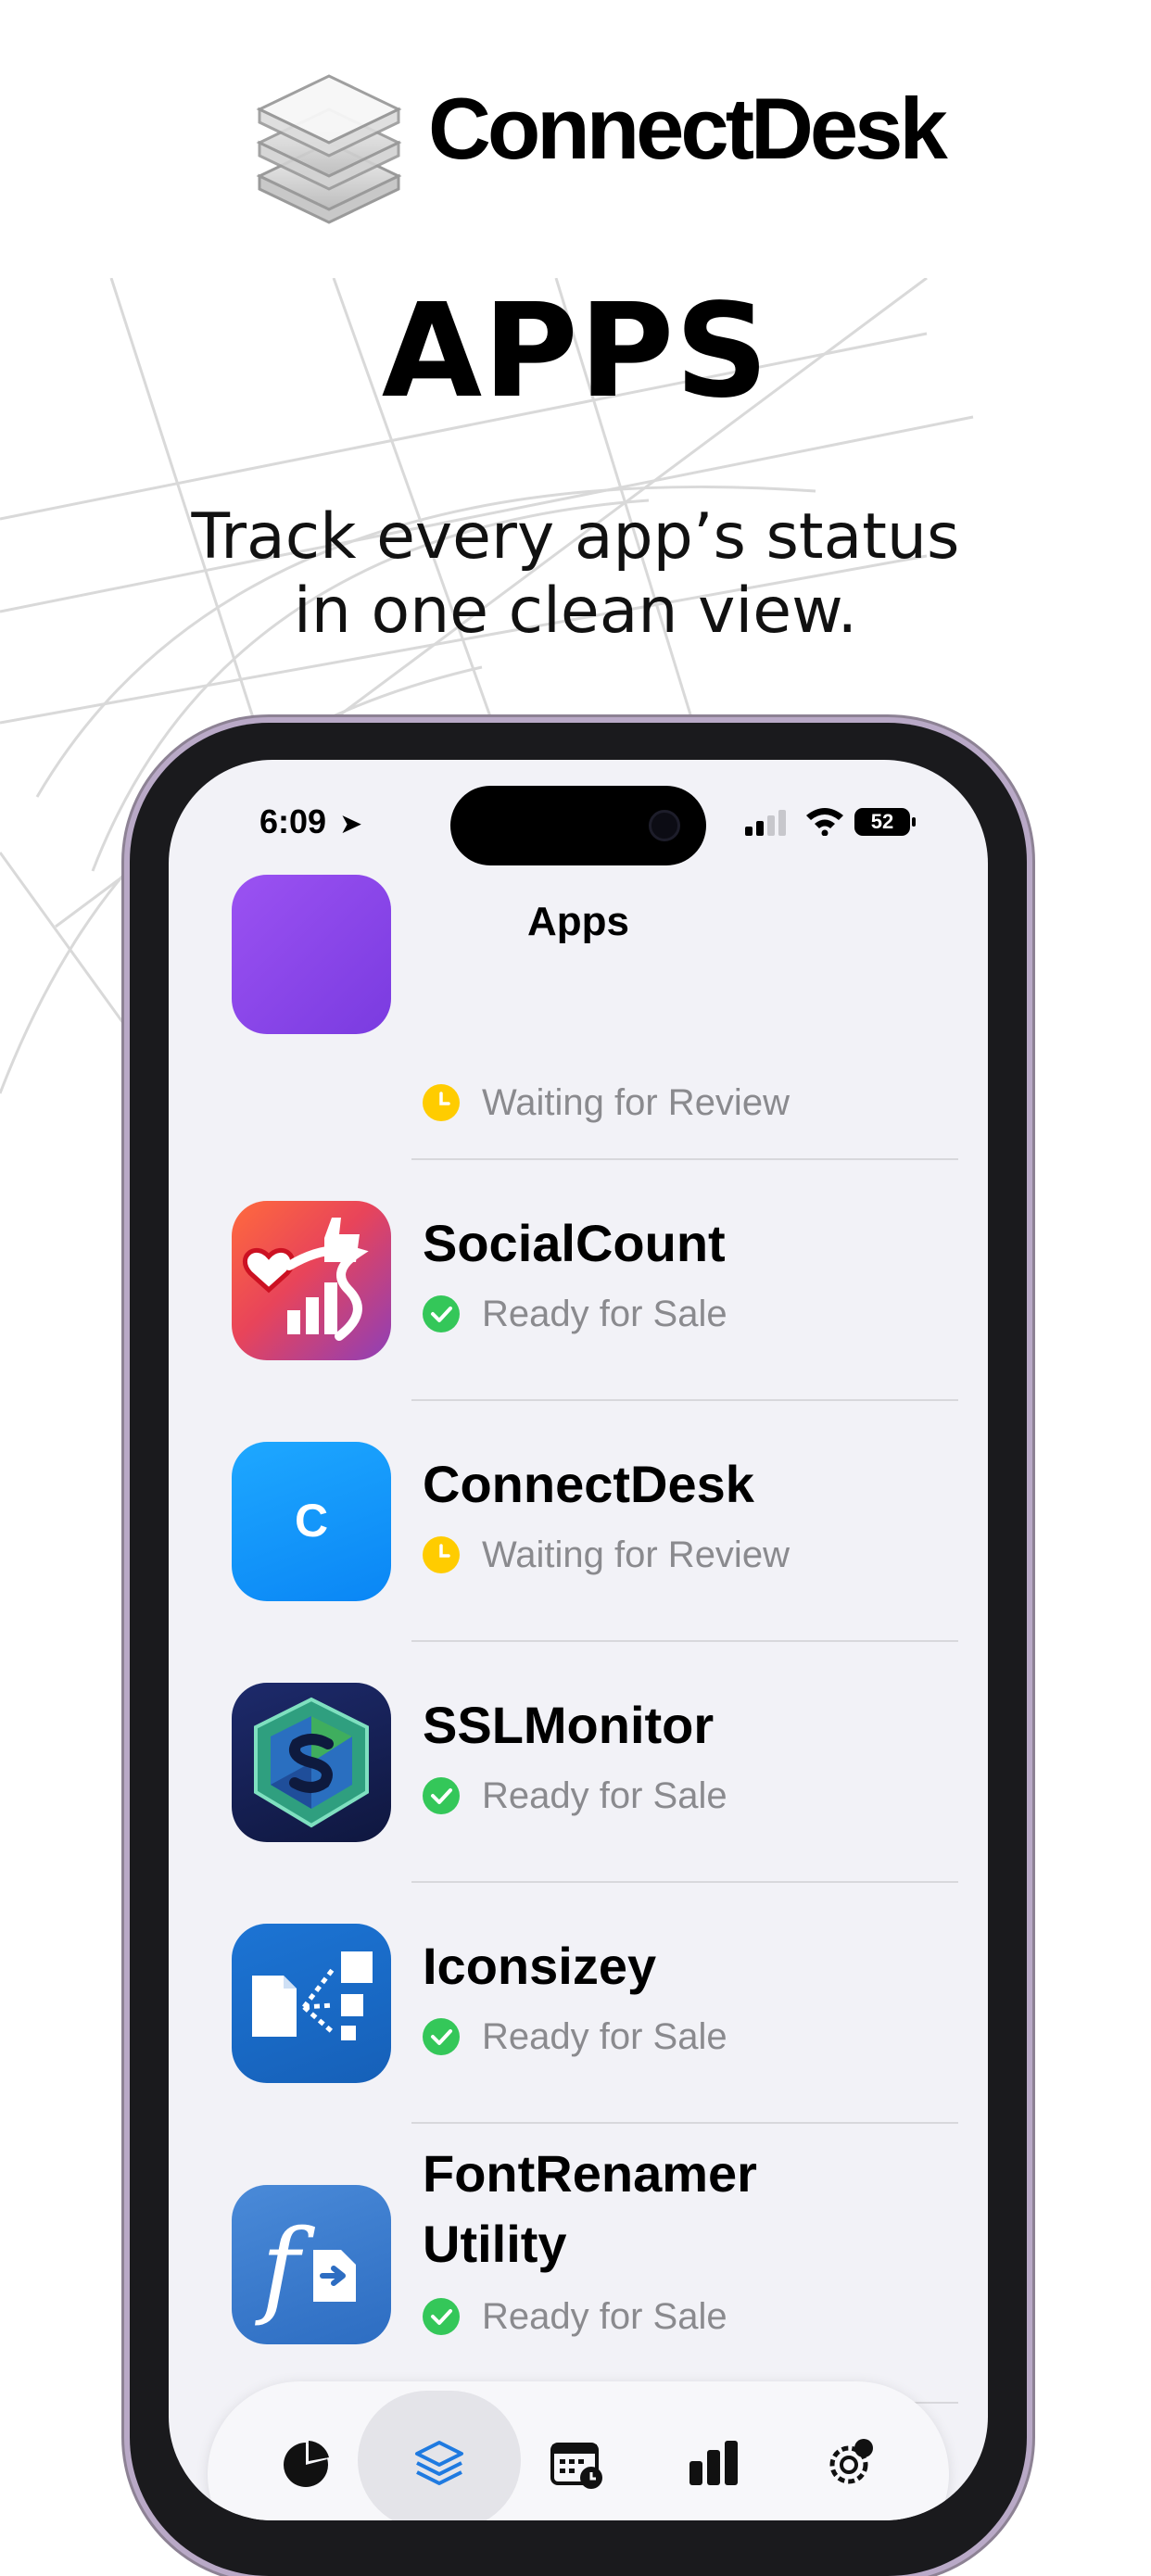 The image size is (1151, 2576). Describe the element at coordinates (578, 1521) in the screenshot. I see `list-item: C ConnectDesk Waiting for Review` at that location.